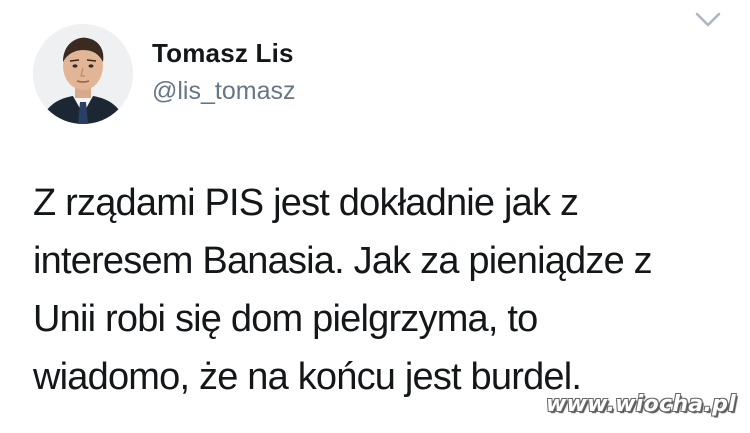 The image size is (750, 433). I want to click on tweet-text-line: Unii robi się dom pielgrzyma, to, so click(285, 319).